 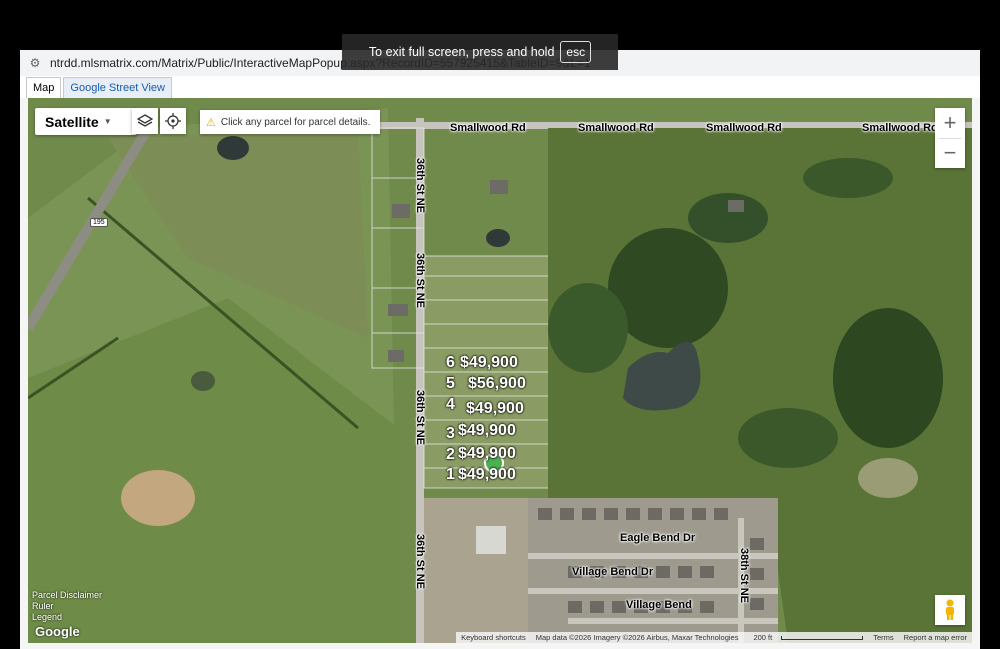 I want to click on scale-bar: 200 ft, so click(x=805, y=637).